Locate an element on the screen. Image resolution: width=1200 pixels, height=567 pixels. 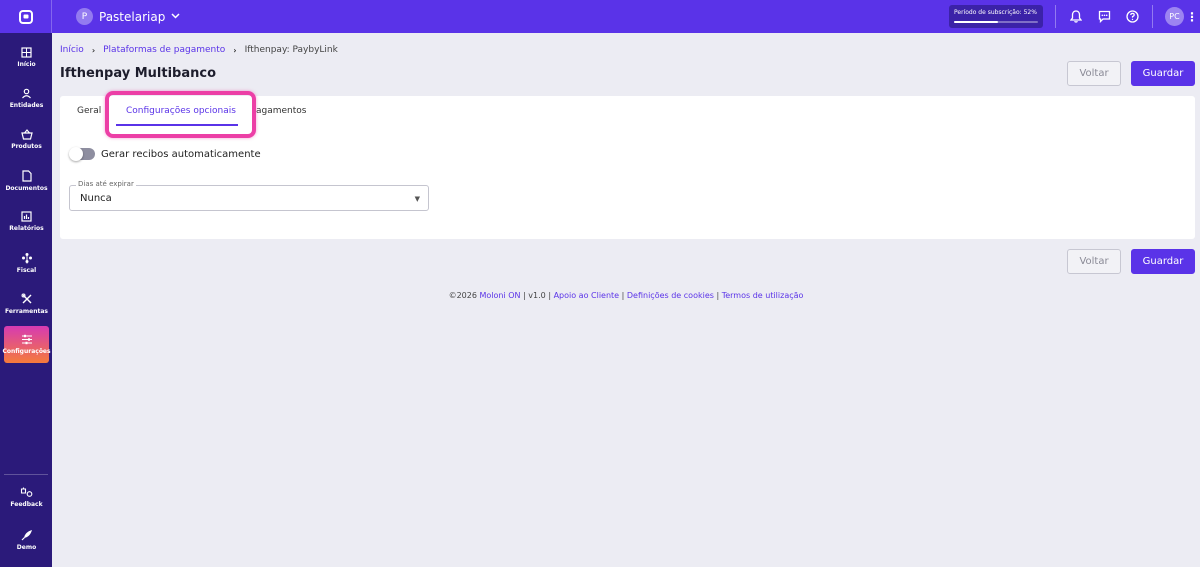
fiscal-icon is located at coordinates (26, 257).